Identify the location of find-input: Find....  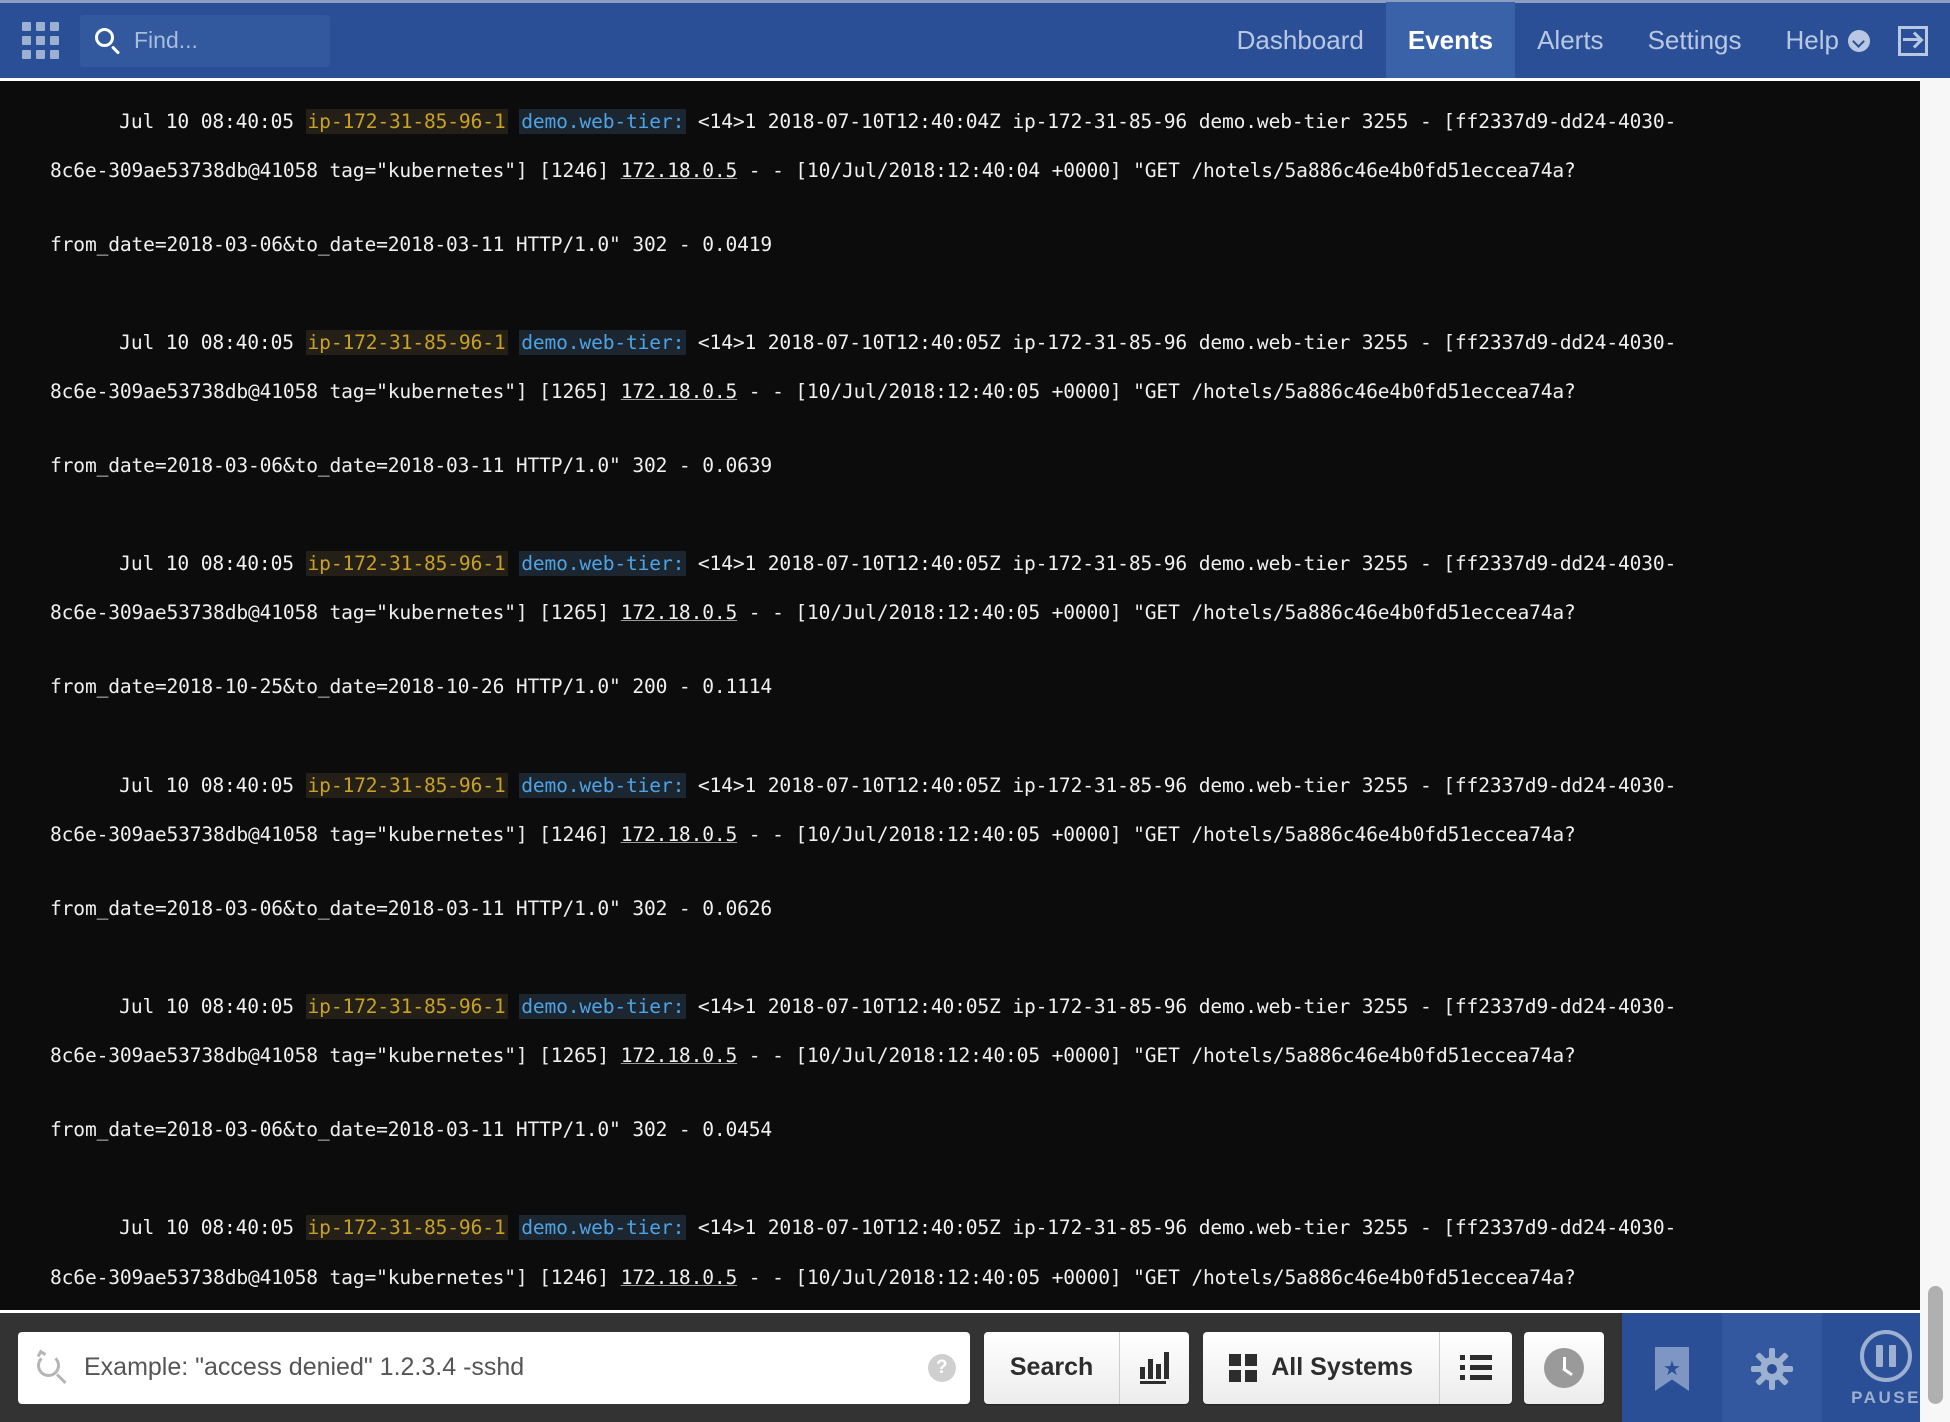
(205, 40).